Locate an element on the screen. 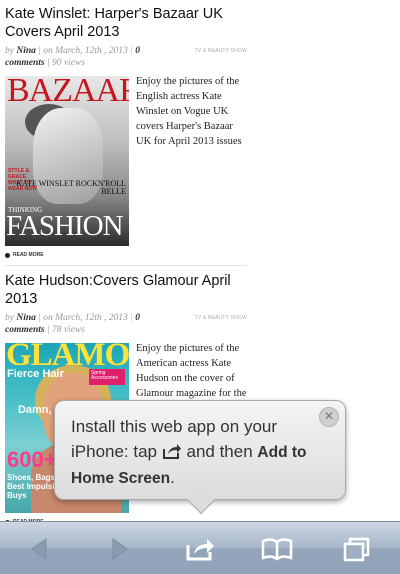  bullet-icon is located at coordinates (7, 255).